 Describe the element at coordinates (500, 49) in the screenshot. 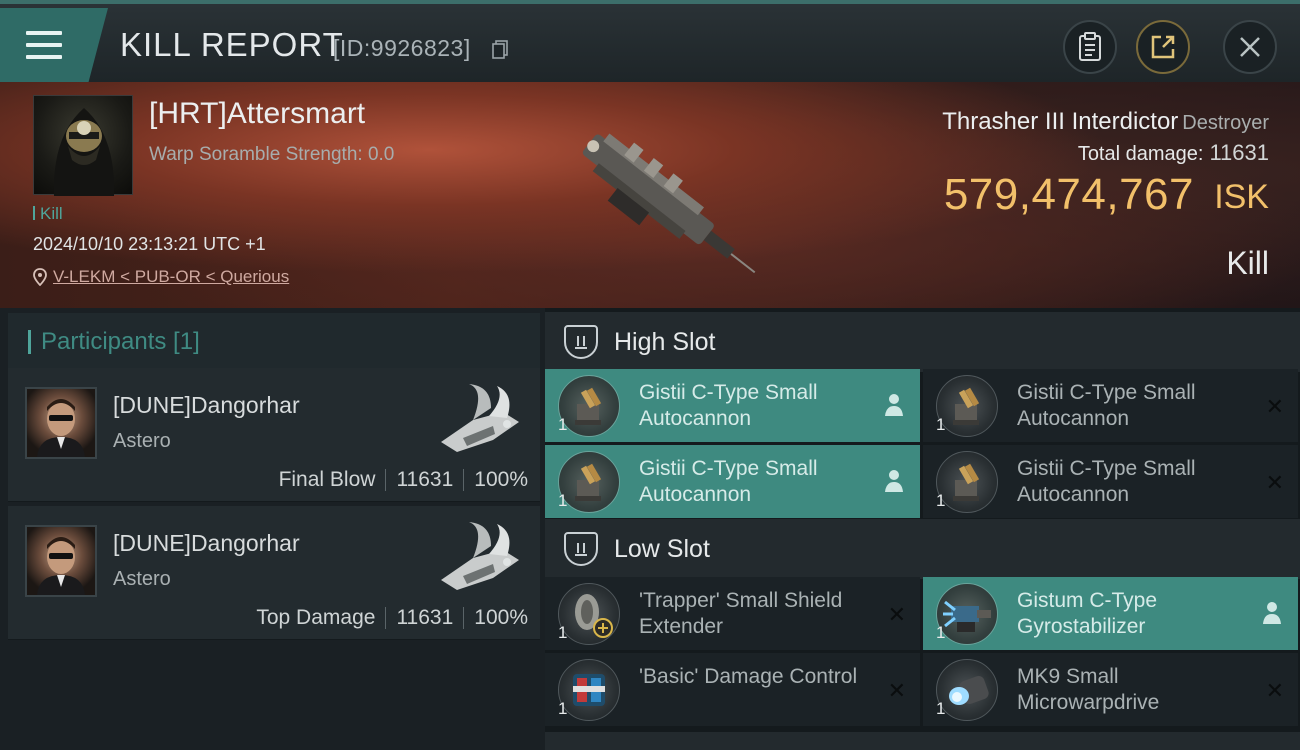

I see `copy-icon` at that location.